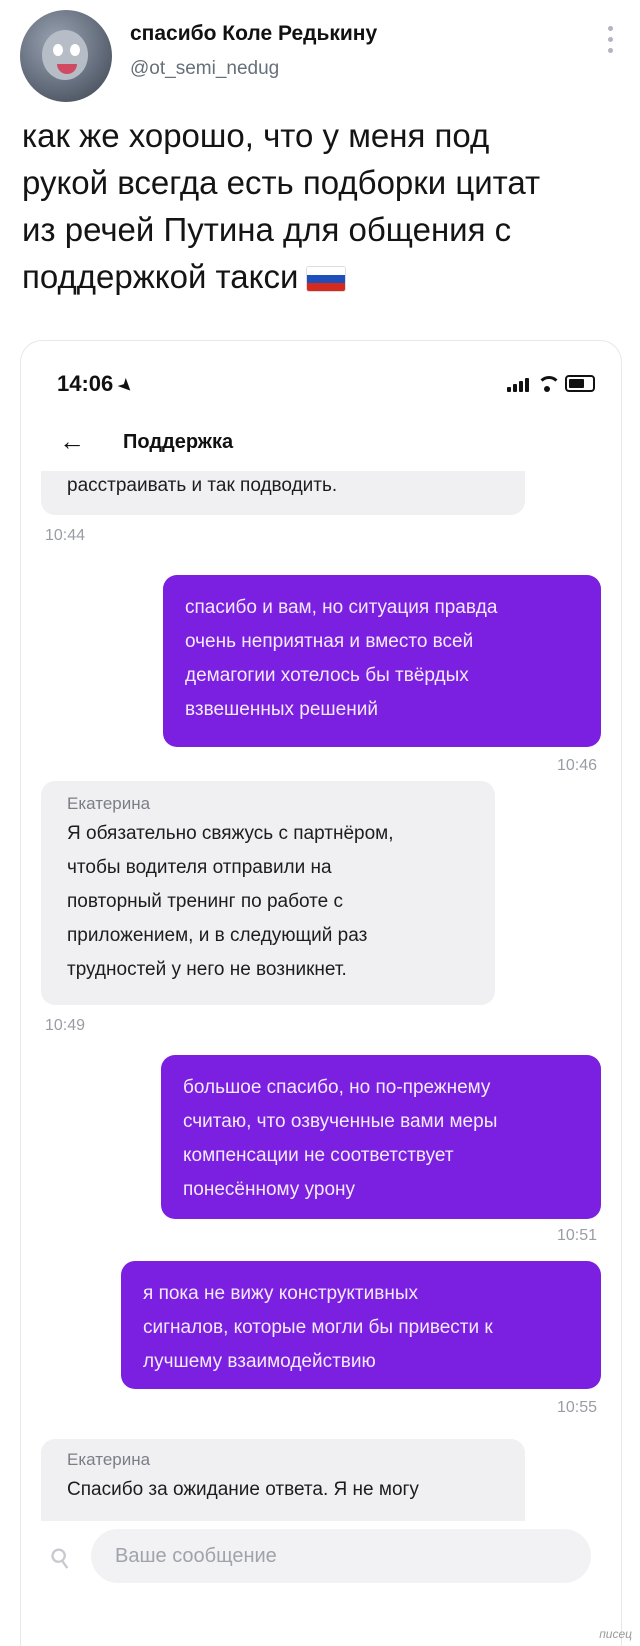 This screenshot has height=1646, width=640. I want to click on message-time: 10:51, so click(576, 1235).